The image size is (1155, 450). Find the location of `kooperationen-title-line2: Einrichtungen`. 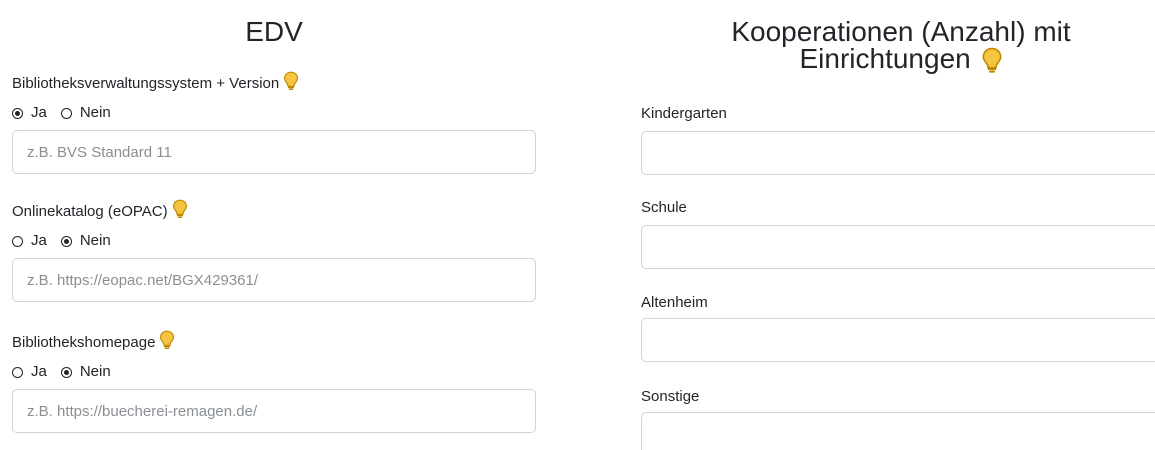

kooperationen-title-line2: Einrichtungen is located at coordinates (885, 58).